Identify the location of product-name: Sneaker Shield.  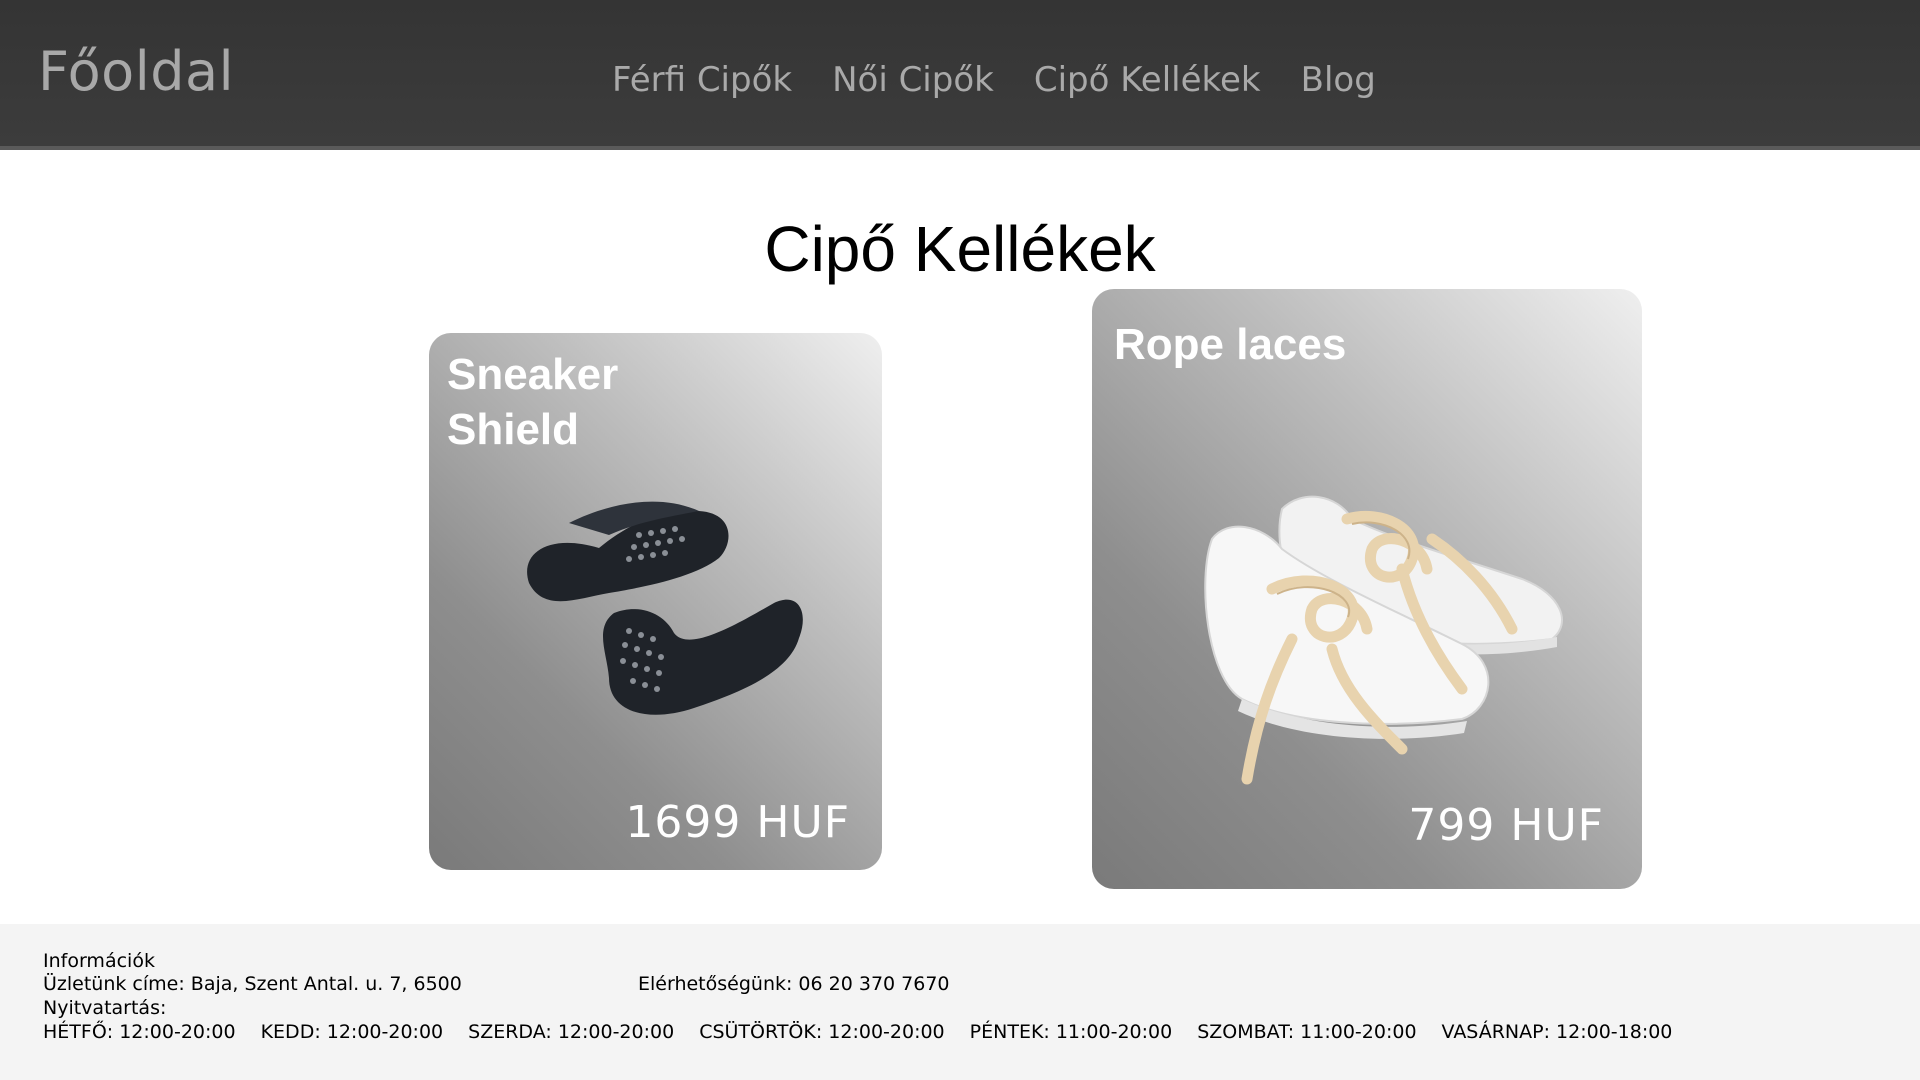
(533, 402).